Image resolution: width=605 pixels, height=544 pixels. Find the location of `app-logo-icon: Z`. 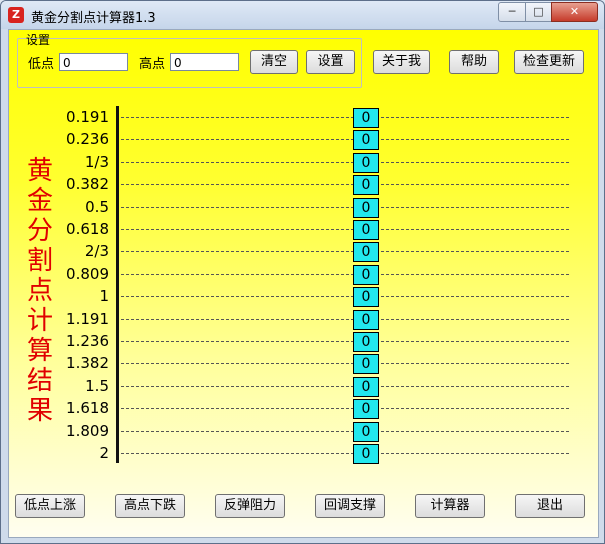

app-logo-icon: Z is located at coordinates (16, 15).